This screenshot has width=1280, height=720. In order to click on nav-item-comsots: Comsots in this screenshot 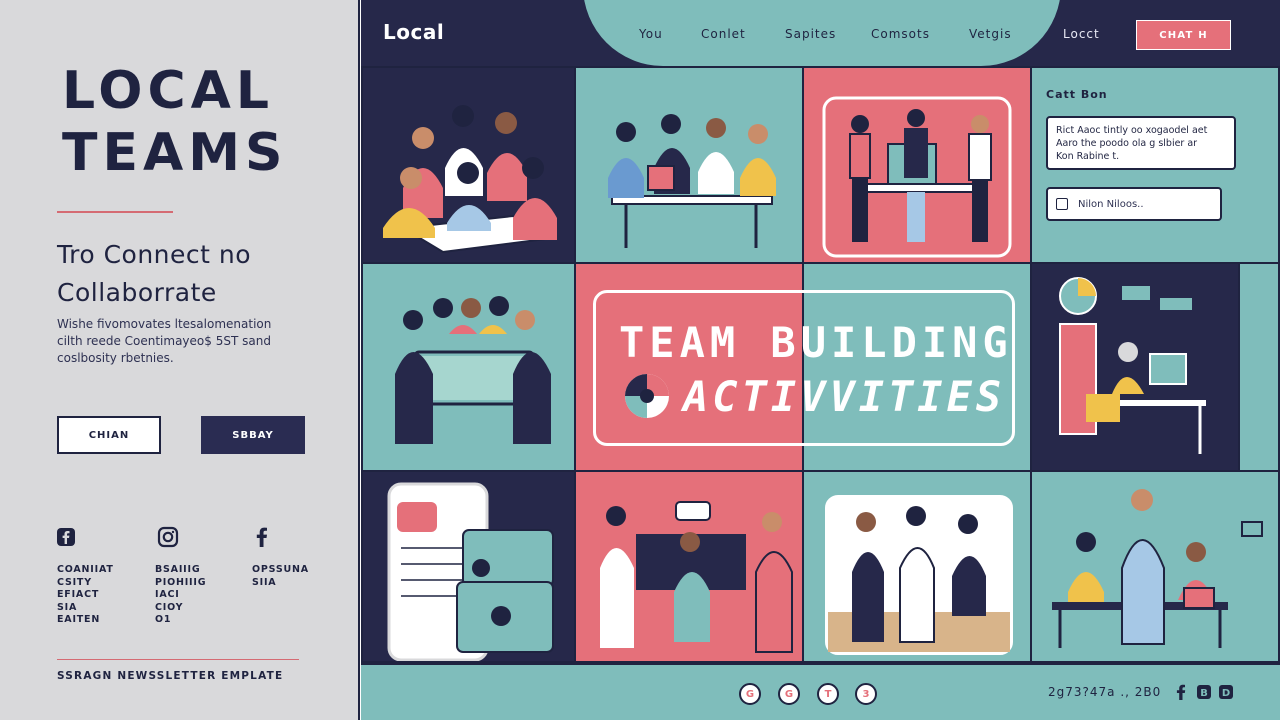, I will do `click(900, 34)`.